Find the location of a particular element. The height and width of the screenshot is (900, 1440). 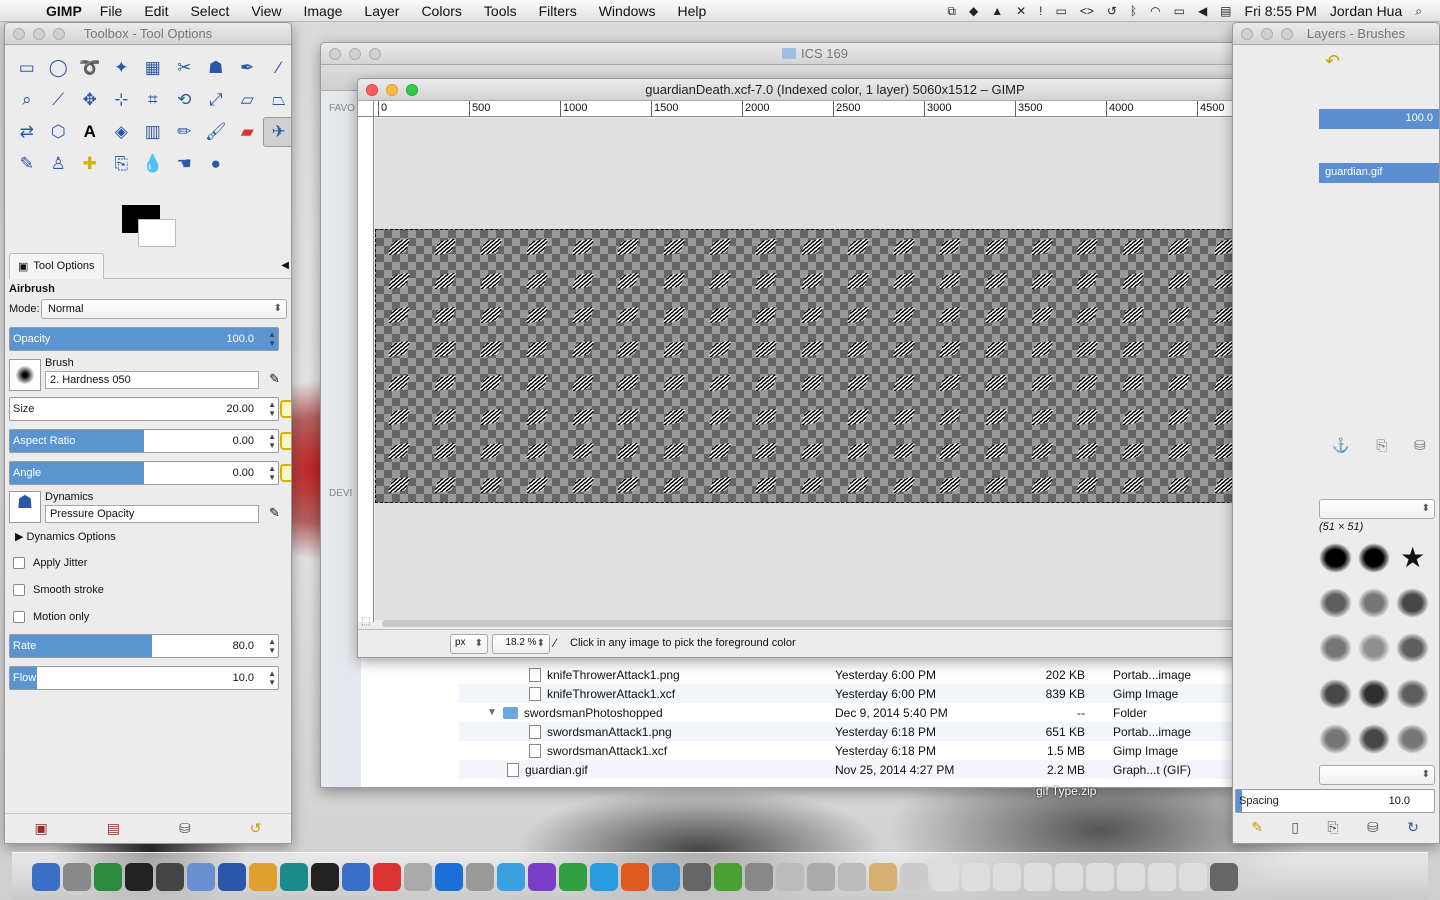

apply-jitter-checkbox: Apply Jitter is located at coordinates (50, 563).